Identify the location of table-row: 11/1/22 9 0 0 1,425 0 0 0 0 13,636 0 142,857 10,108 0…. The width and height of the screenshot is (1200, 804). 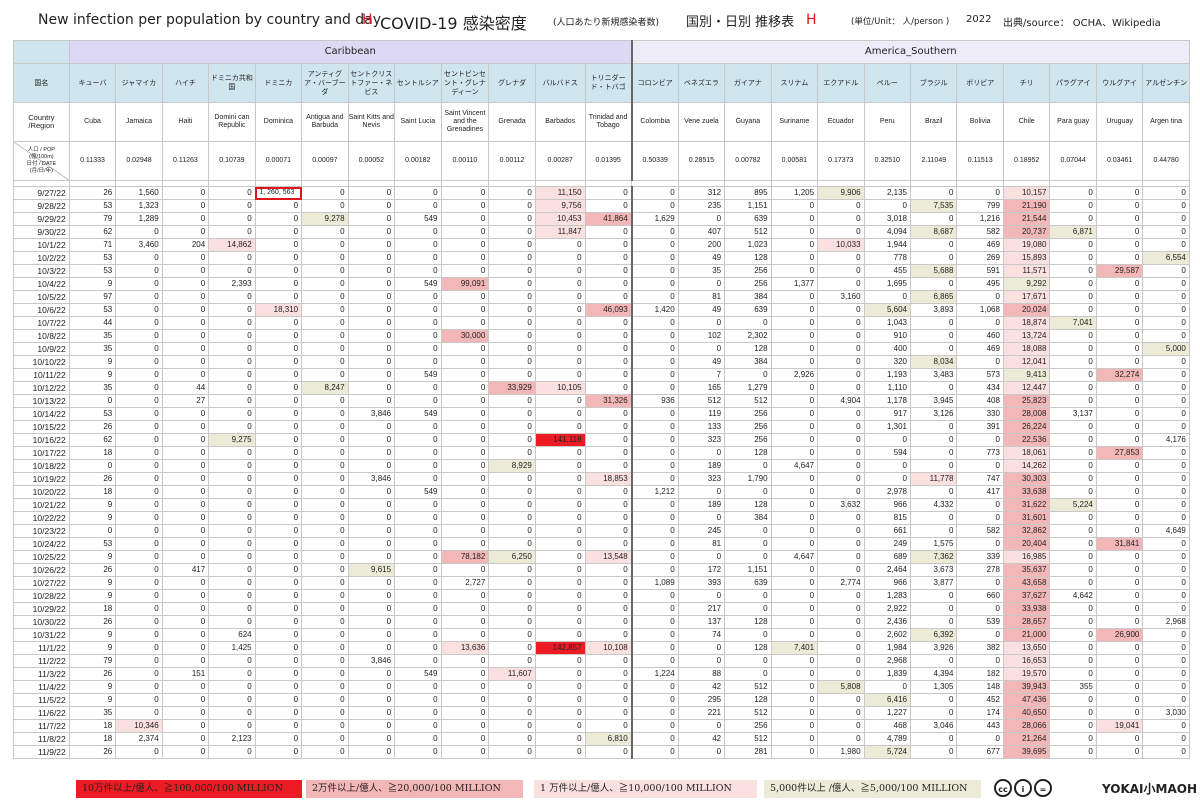
(601, 648).